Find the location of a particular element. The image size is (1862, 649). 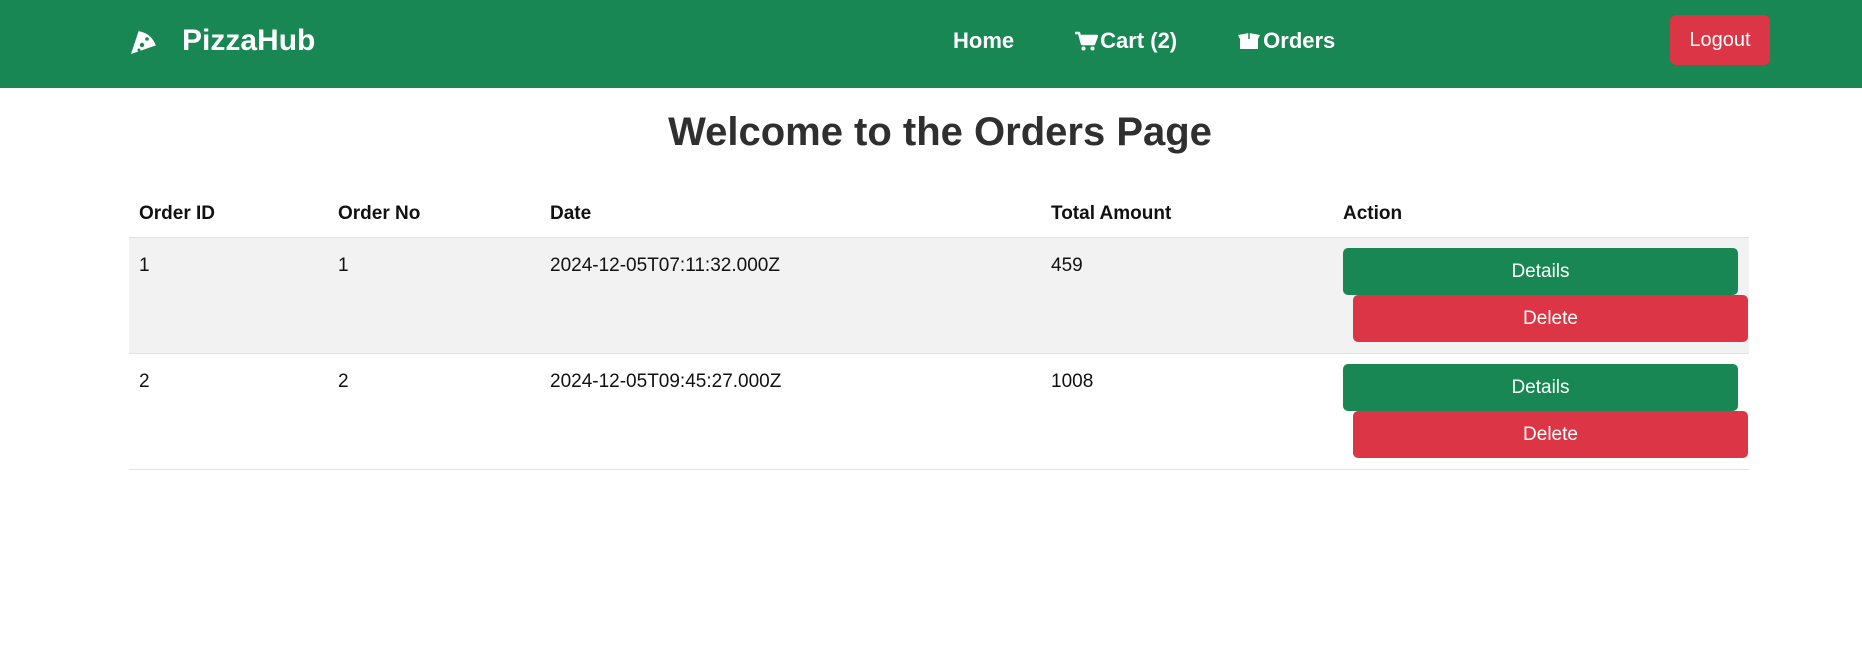

order-total-cell: 1008 is located at coordinates (1187, 411).